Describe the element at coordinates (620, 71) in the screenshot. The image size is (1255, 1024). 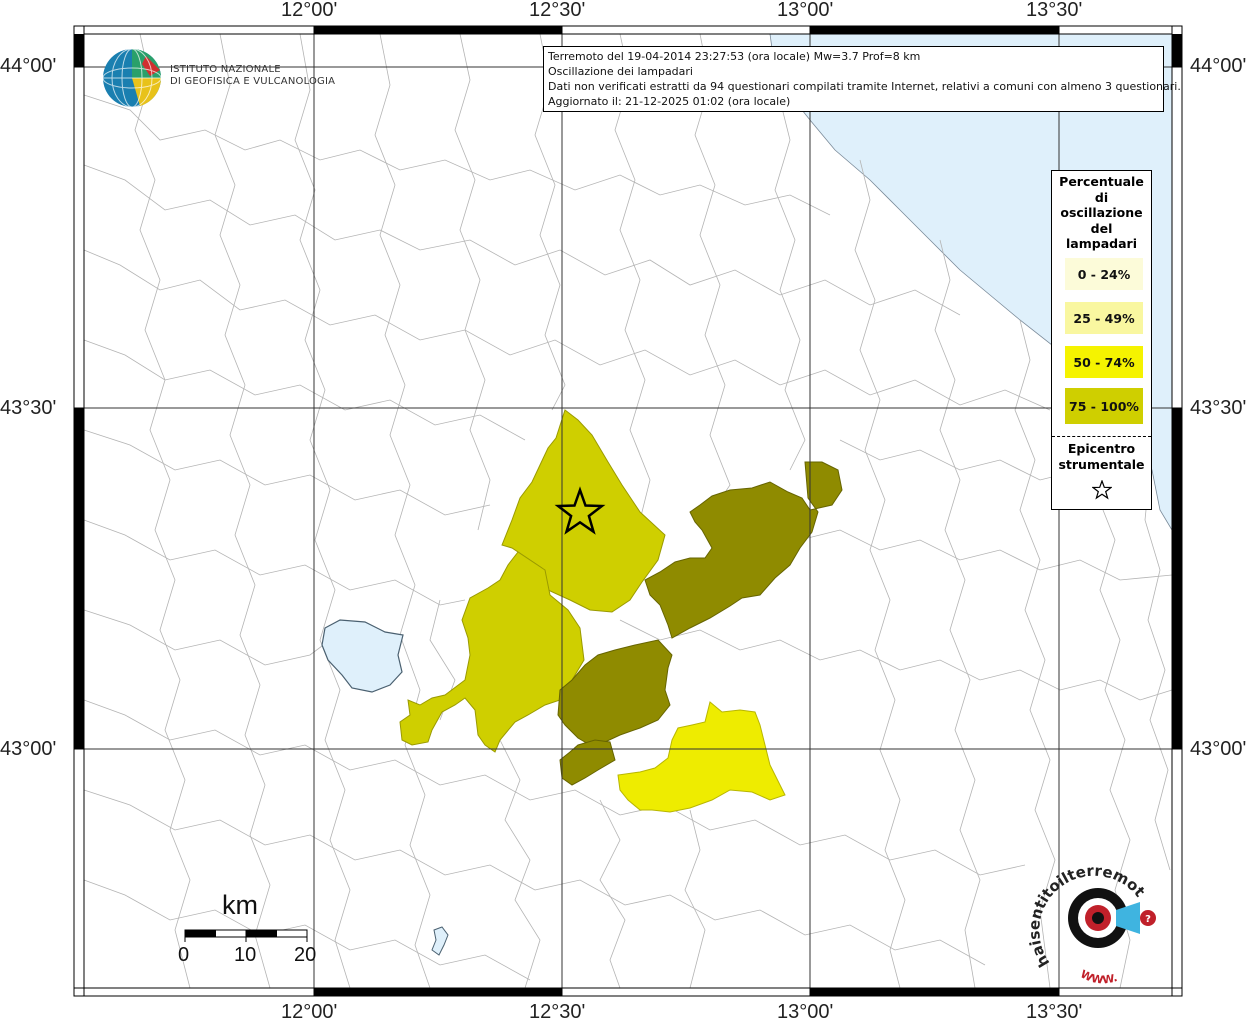
I see `map-subject: Oscillazione dei lampadari` at that location.